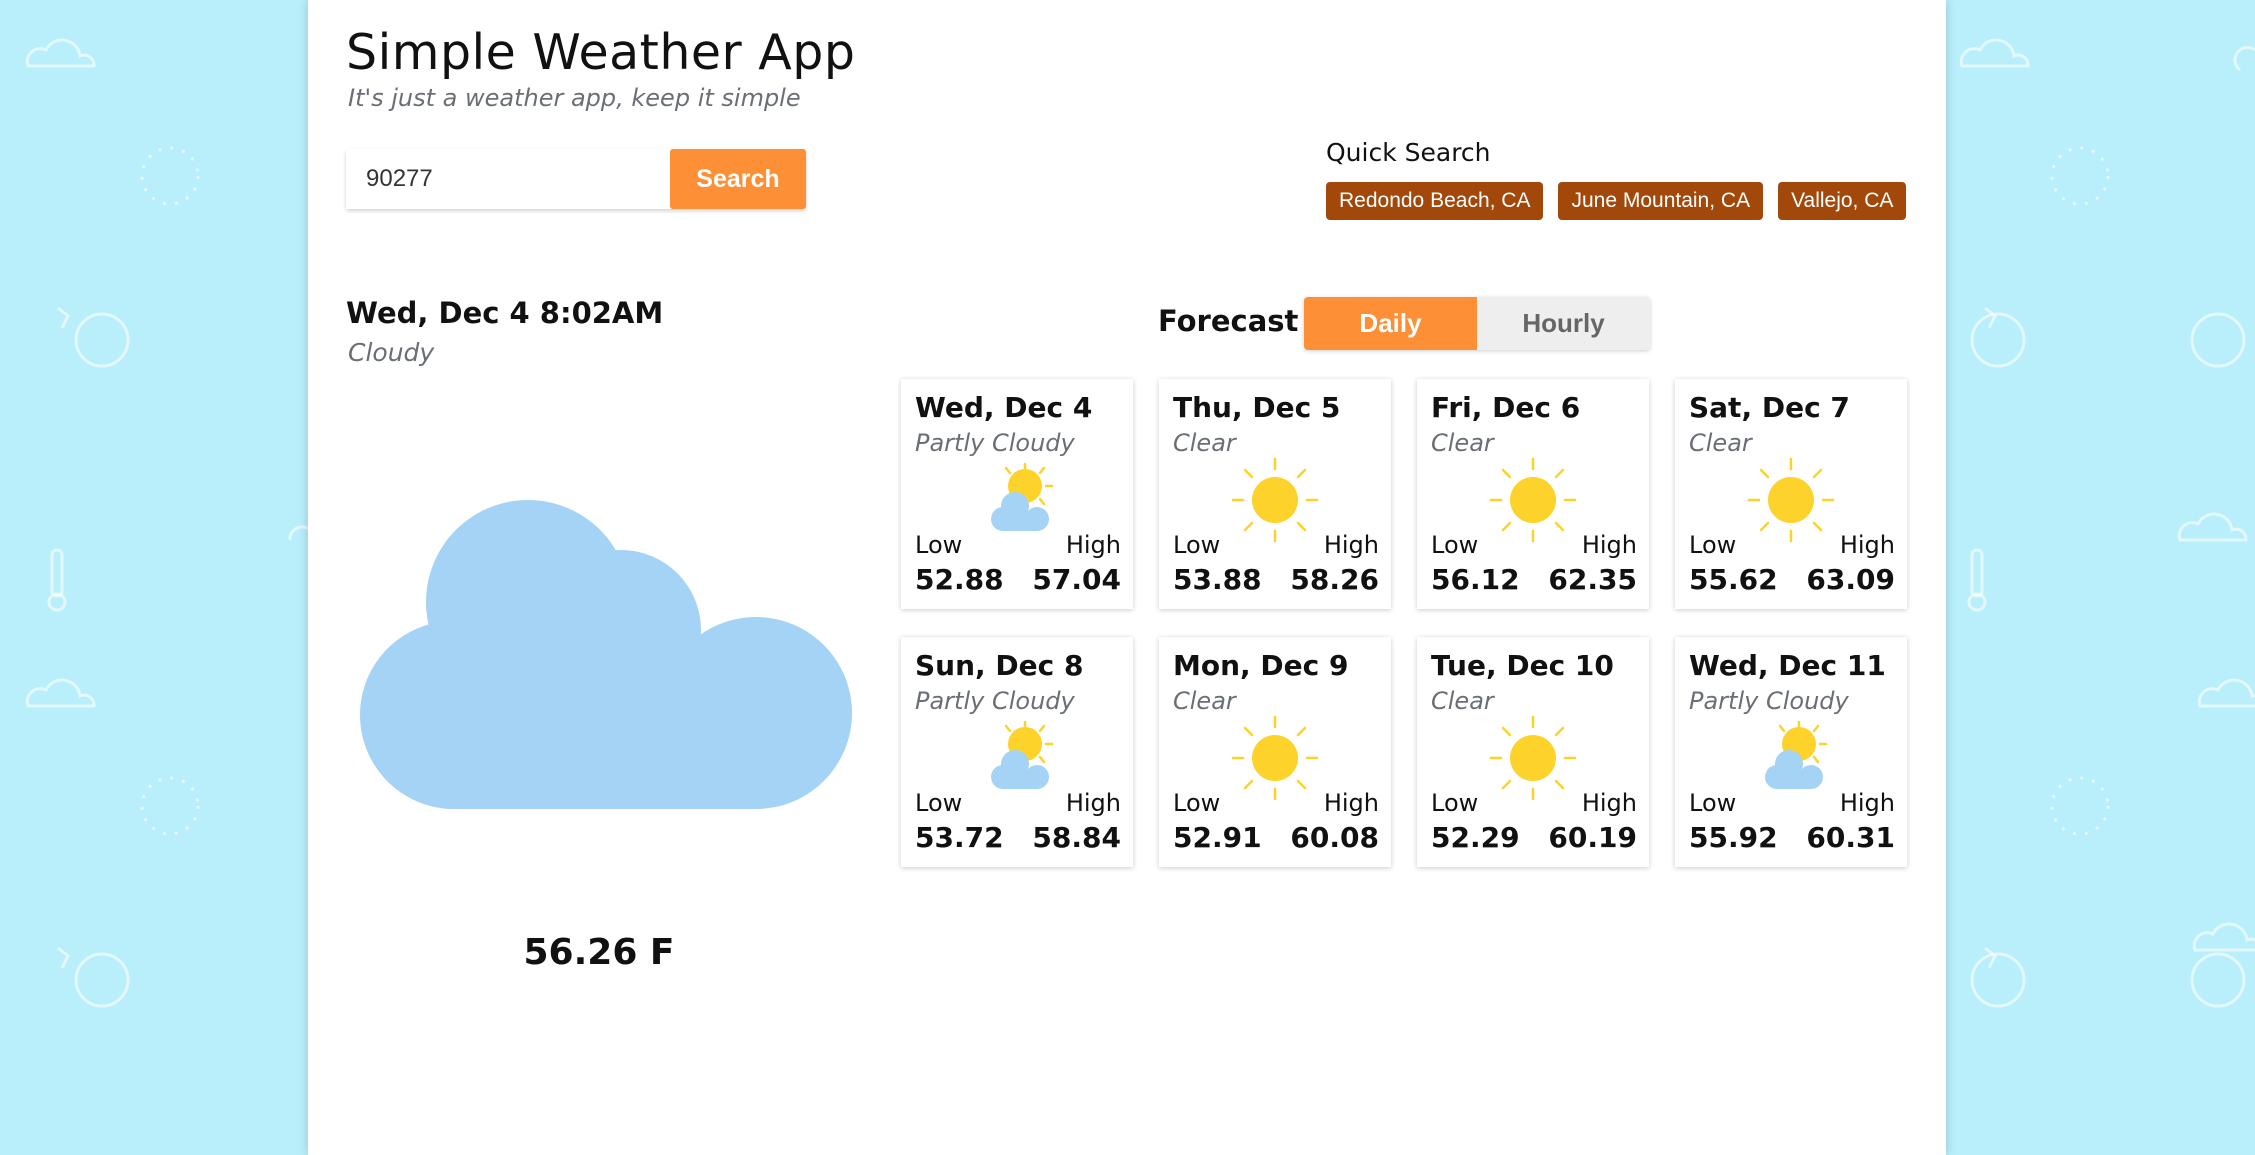 This screenshot has width=2255, height=1155. I want to click on app-title: Simple Weather App, so click(601, 52).